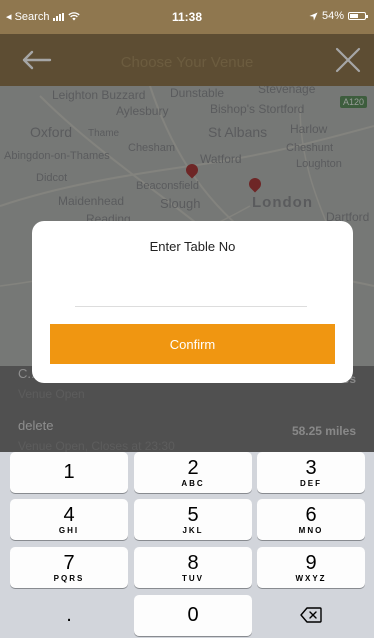 This screenshot has width=374, height=638. What do you see at coordinates (96, 446) in the screenshot?
I see `venue-status: Venue Open, Closes at 23:30` at bounding box center [96, 446].